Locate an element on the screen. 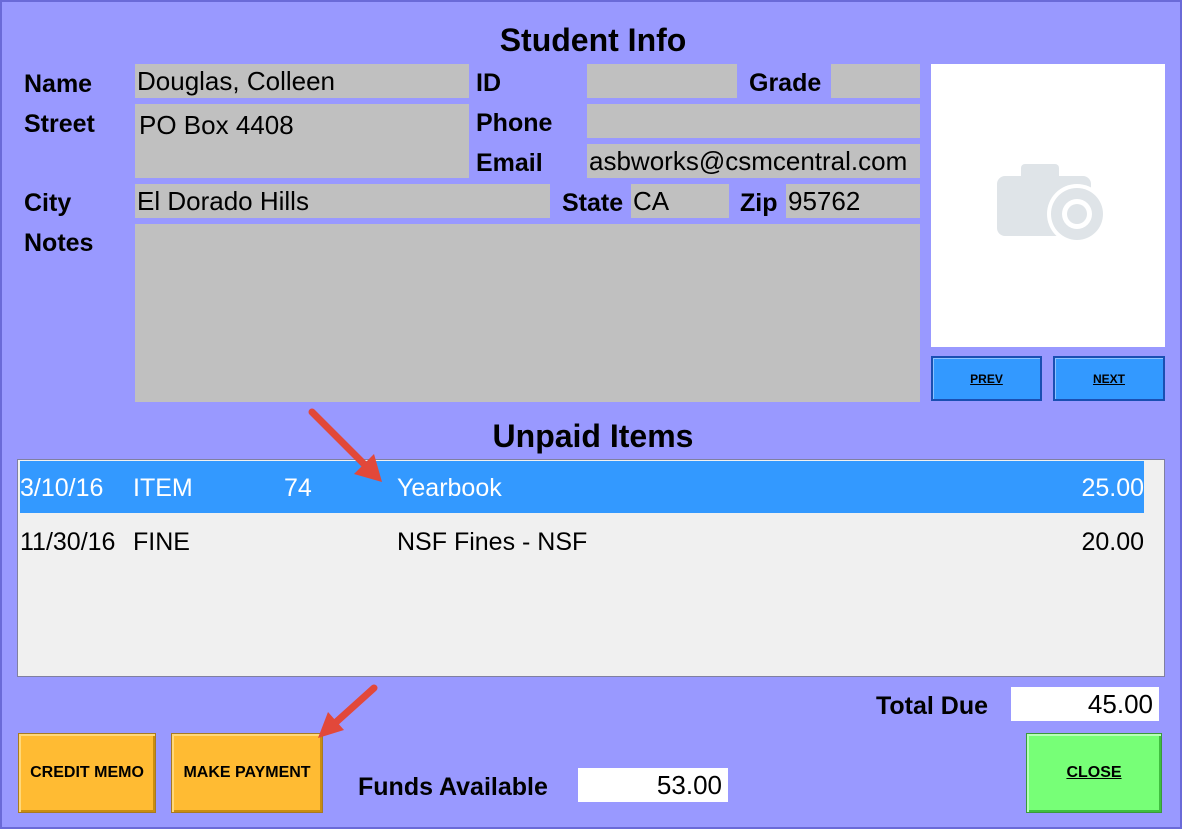 The width and height of the screenshot is (1182, 829). street-label: Street is located at coordinates (59, 124).